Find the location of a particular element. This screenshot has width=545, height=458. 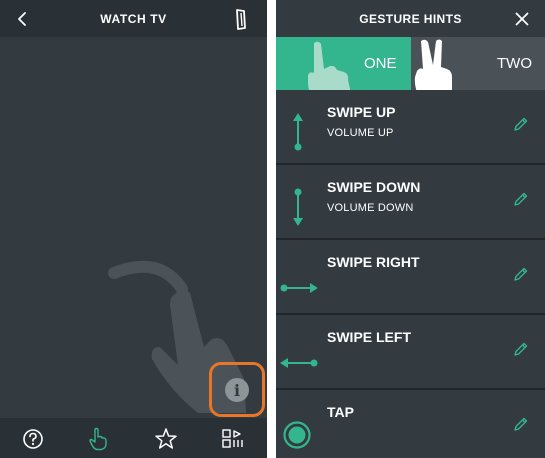

page-title: WATCH TV is located at coordinates (133, 18).